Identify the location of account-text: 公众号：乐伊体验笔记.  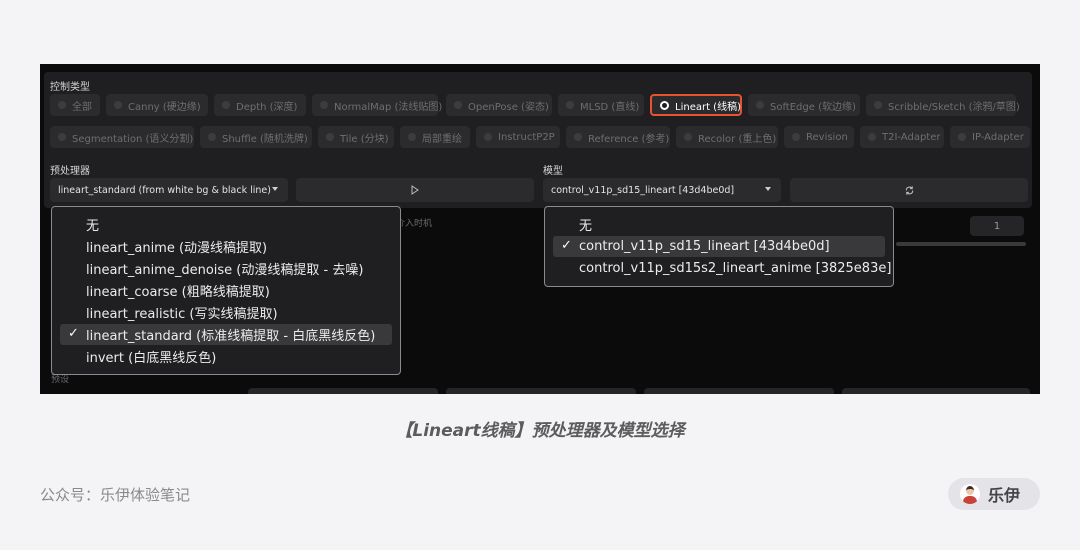
(115, 495).